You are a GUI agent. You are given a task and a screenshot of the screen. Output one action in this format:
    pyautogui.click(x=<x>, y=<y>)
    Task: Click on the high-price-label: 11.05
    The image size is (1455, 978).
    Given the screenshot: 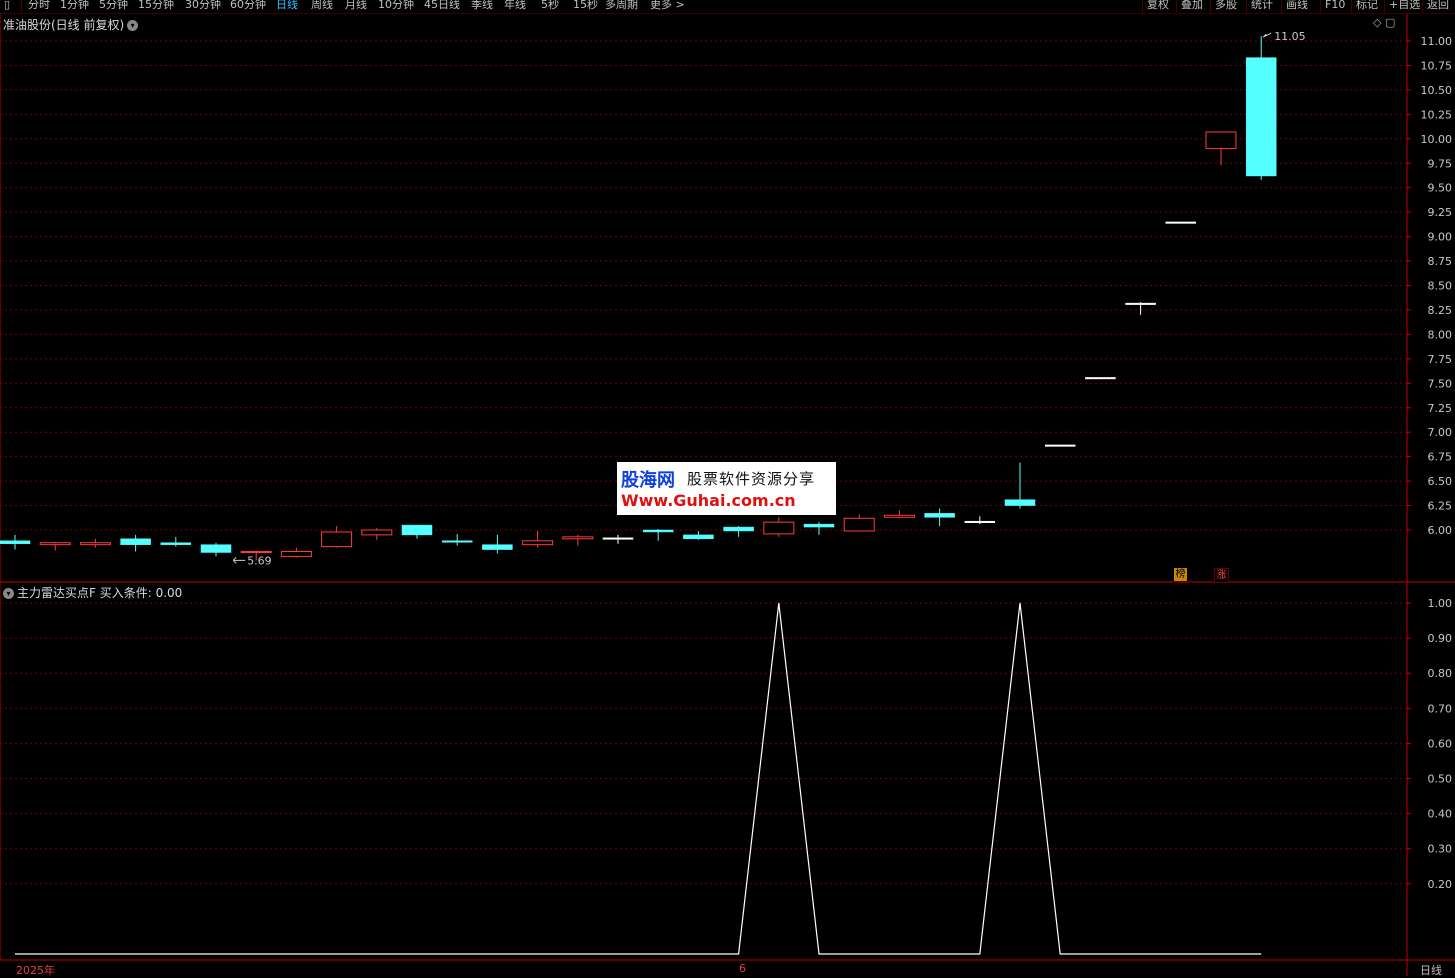 What is the action you would take?
    pyautogui.click(x=1290, y=36)
    